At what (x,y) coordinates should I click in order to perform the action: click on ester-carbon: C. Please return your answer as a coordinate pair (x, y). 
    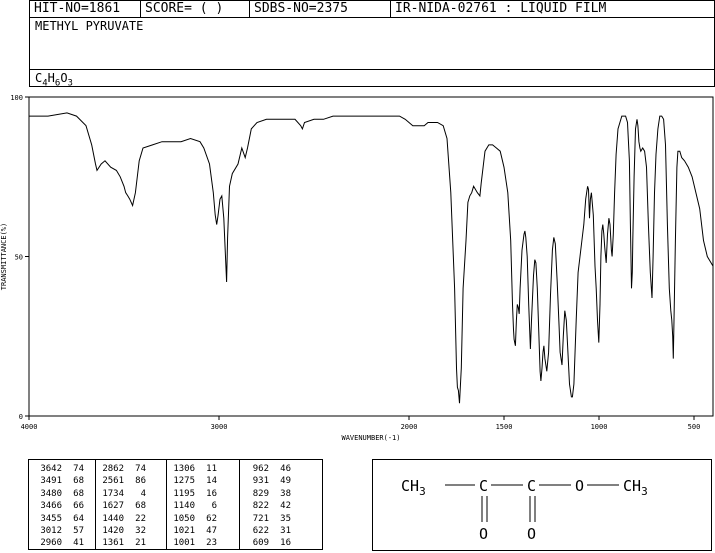
    Looking at the image, I should click on (531, 486).